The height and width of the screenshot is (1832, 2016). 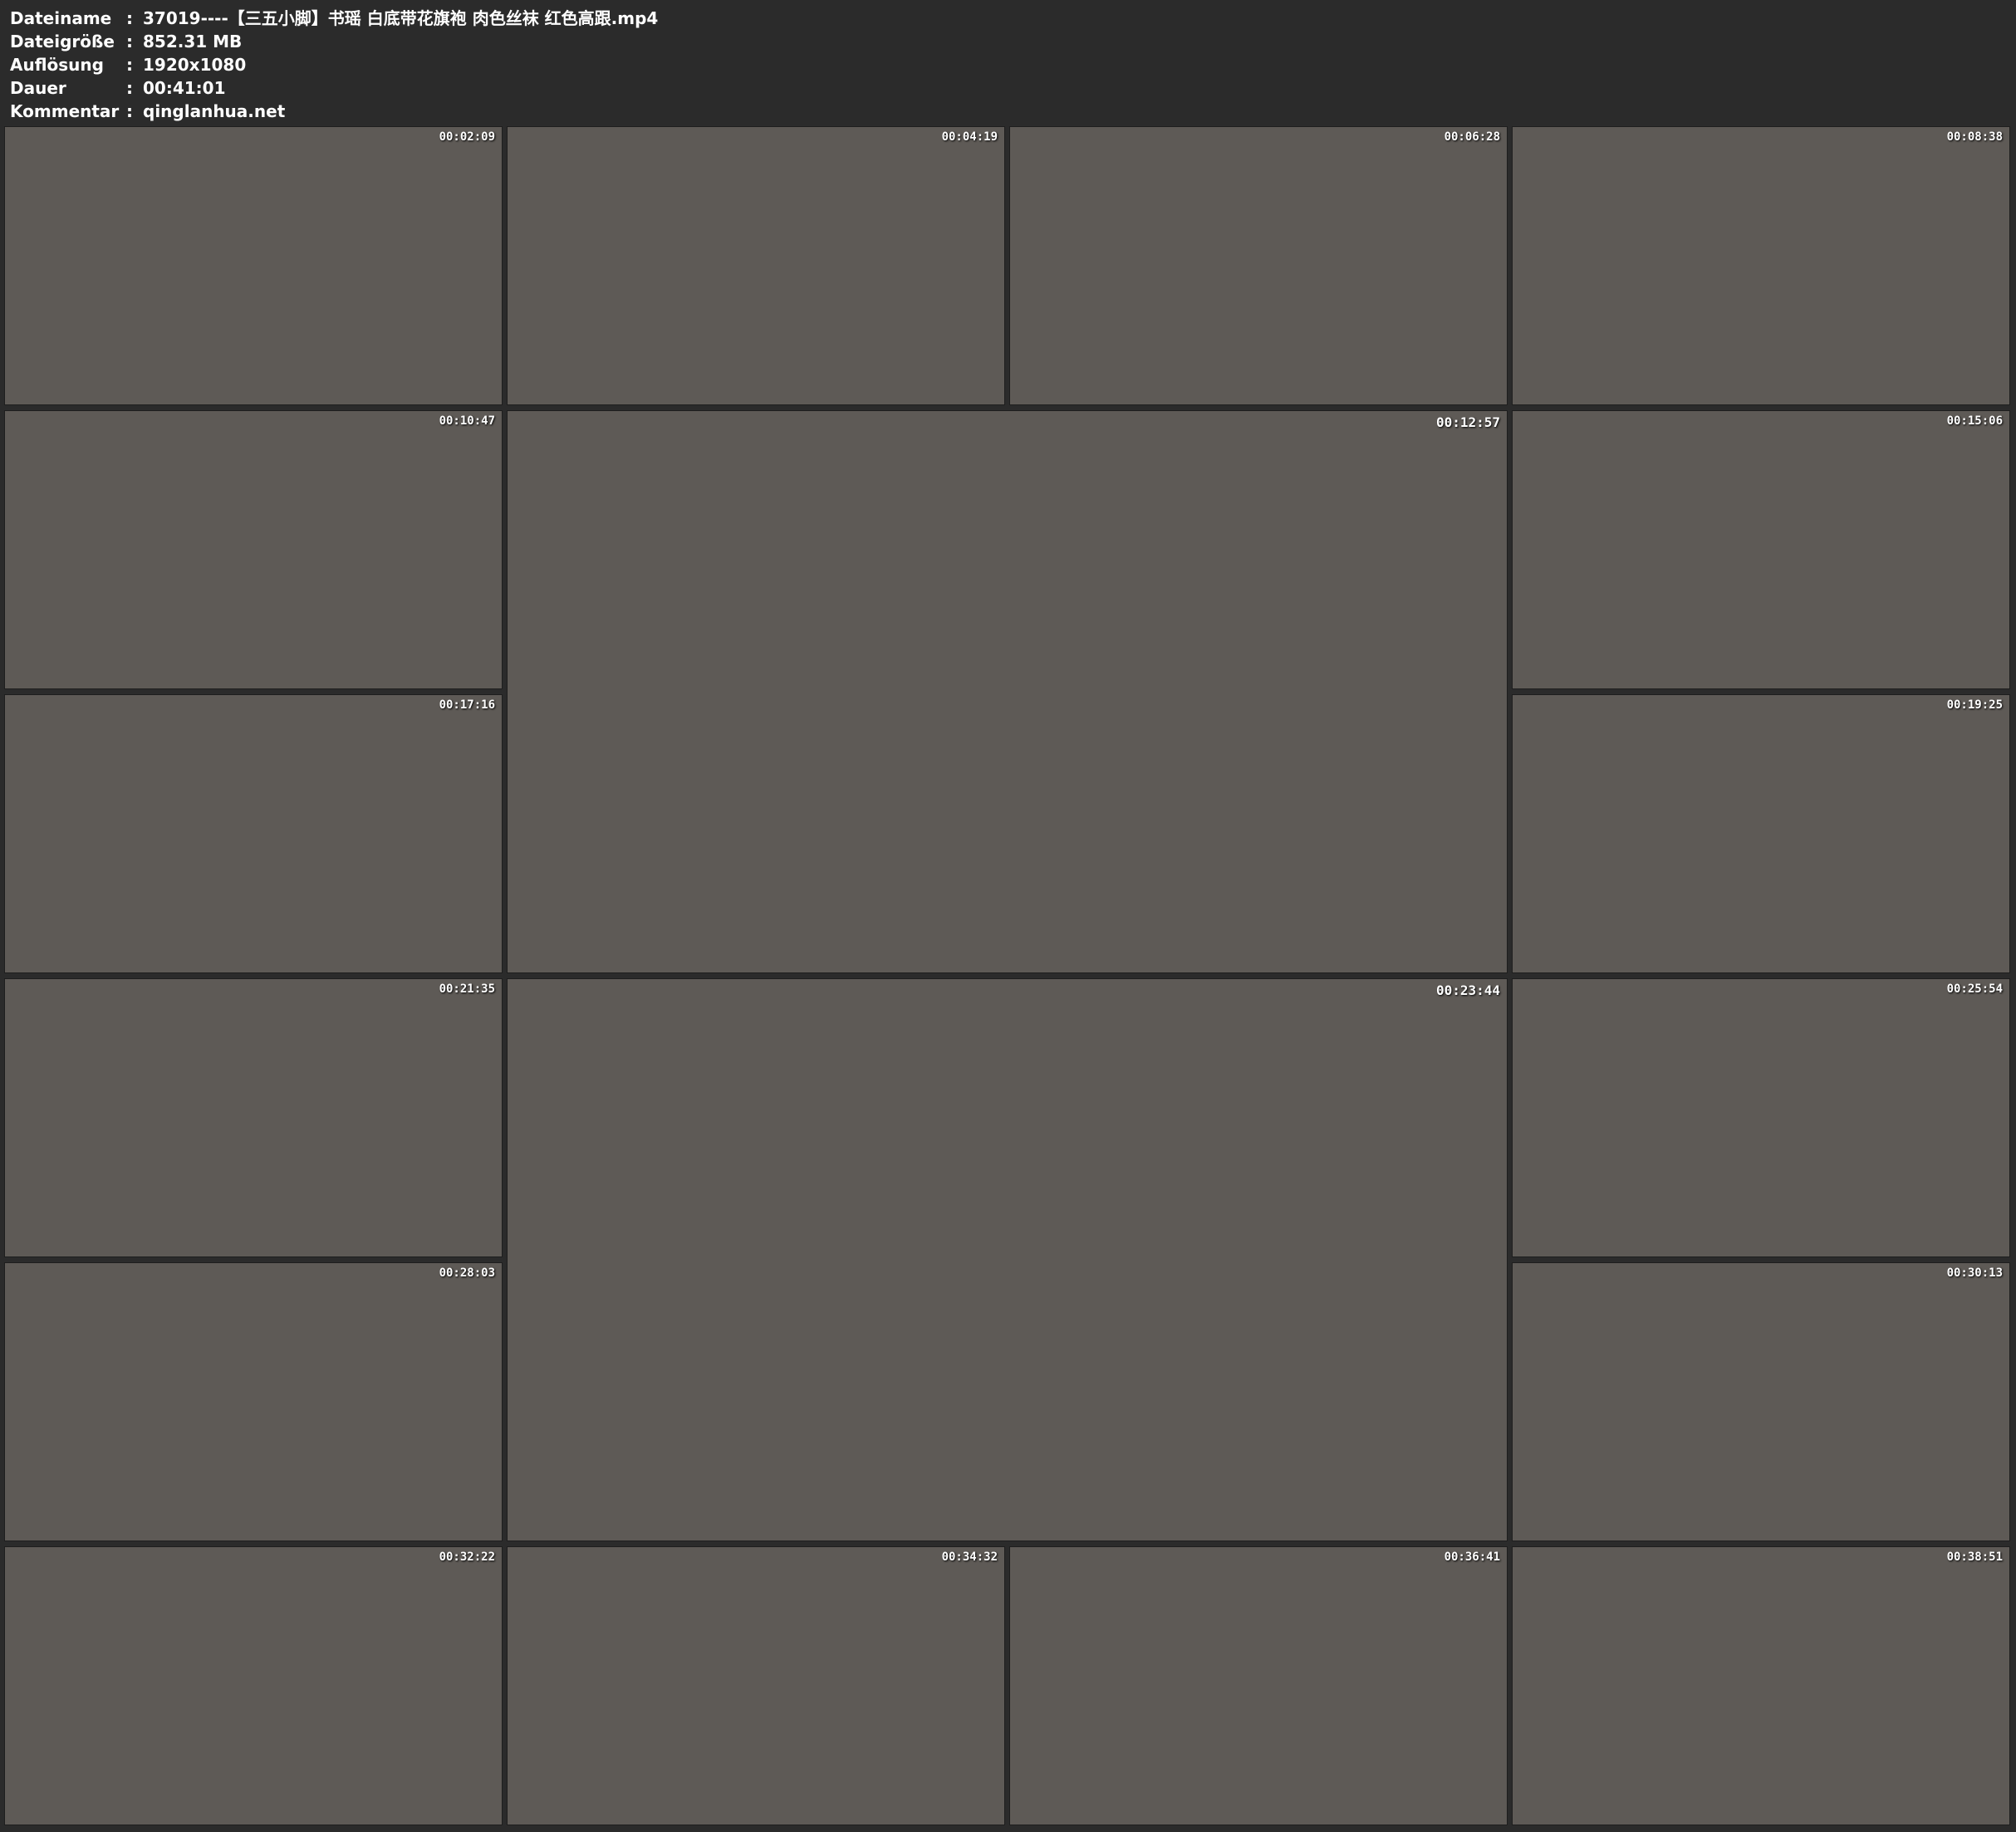 What do you see at coordinates (254, 1685) in the screenshot?
I see `thumbnail-frame: 00:32:22` at bounding box center [254, 1685].